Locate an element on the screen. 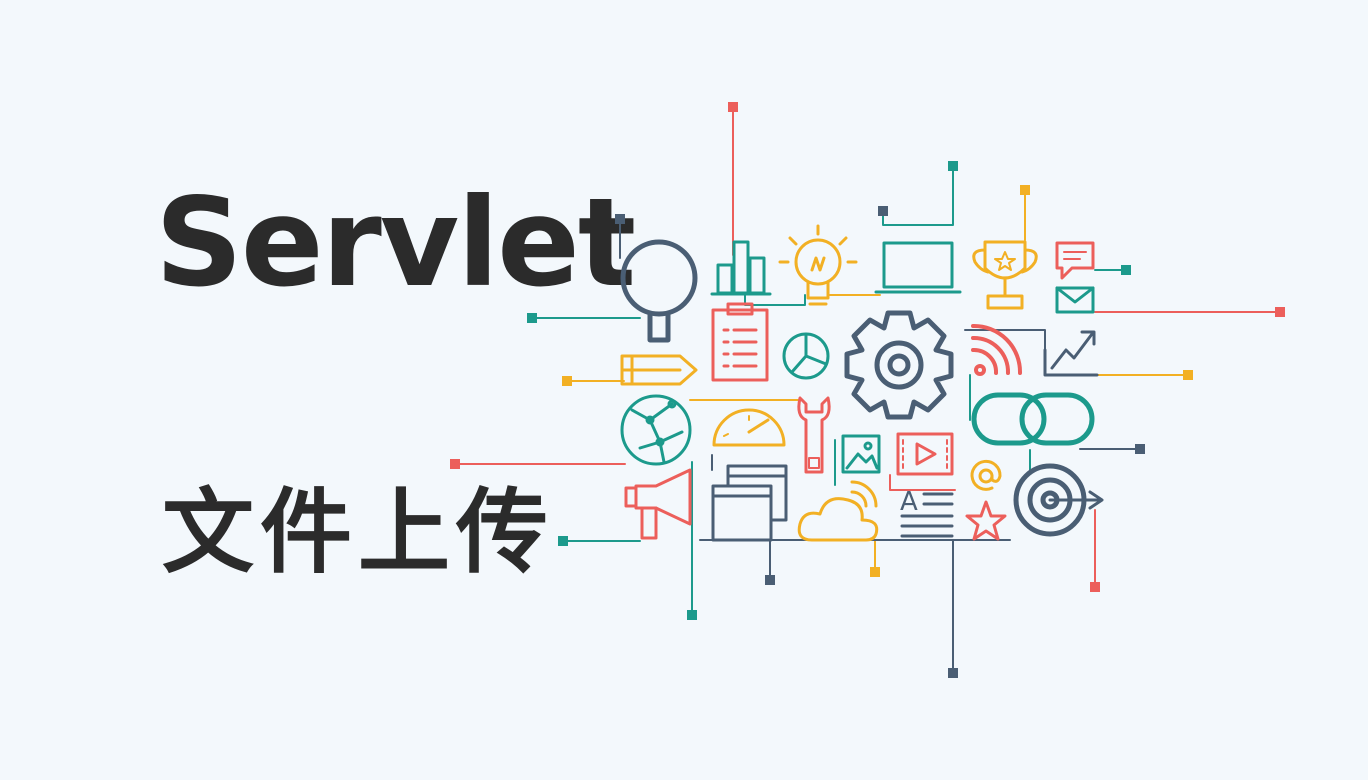 The width and height of the screenshot is (1368, 780). windows-icon is located at coordinates (749, 503).